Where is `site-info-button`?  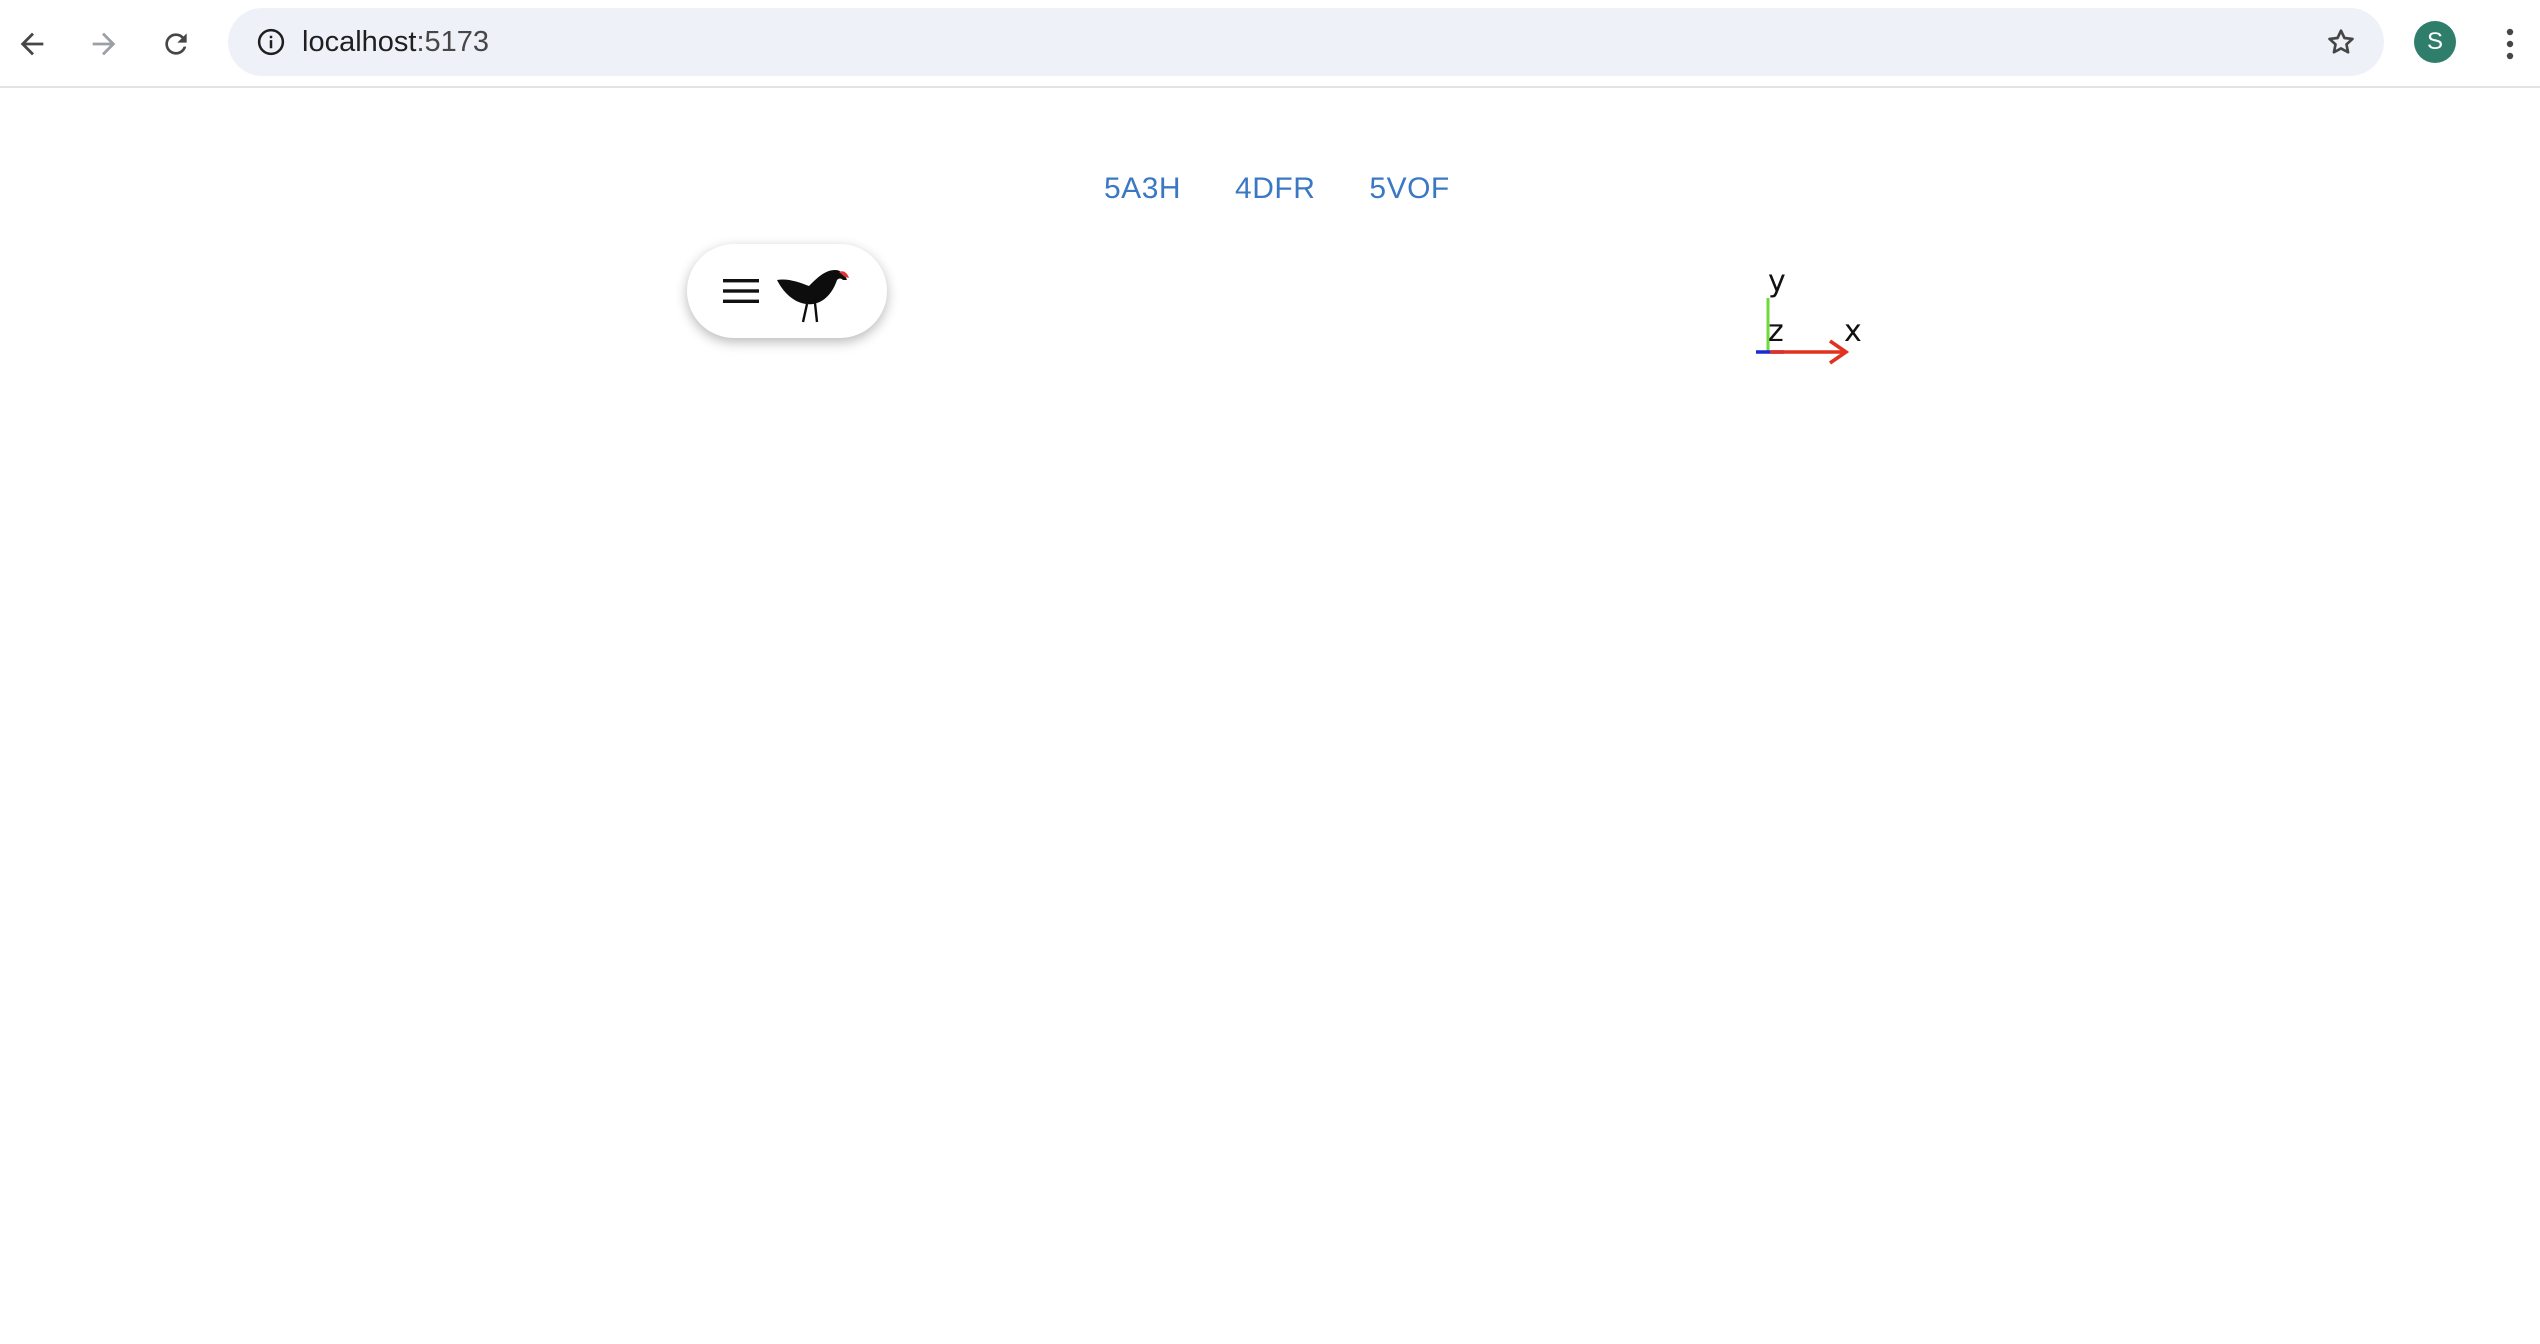 site-info-button is located at coordinates (271, 42).